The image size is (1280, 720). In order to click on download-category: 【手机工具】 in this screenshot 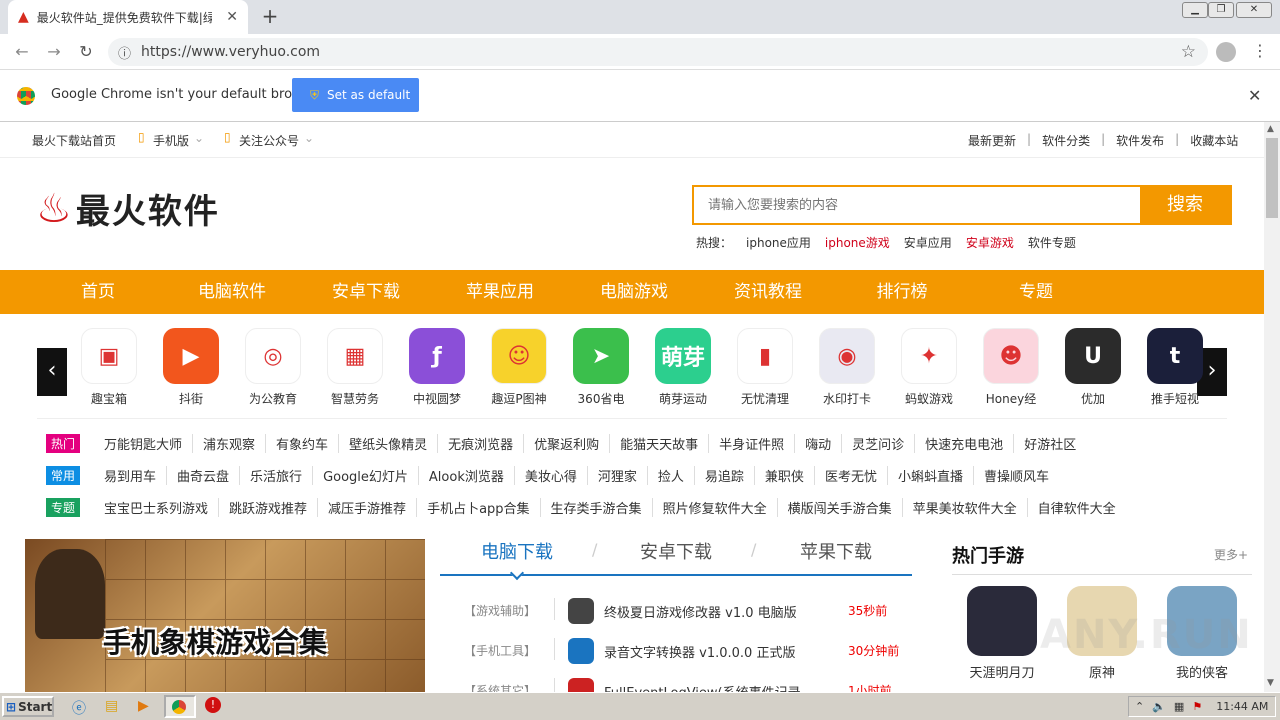, I will do `click(500, 650)`.